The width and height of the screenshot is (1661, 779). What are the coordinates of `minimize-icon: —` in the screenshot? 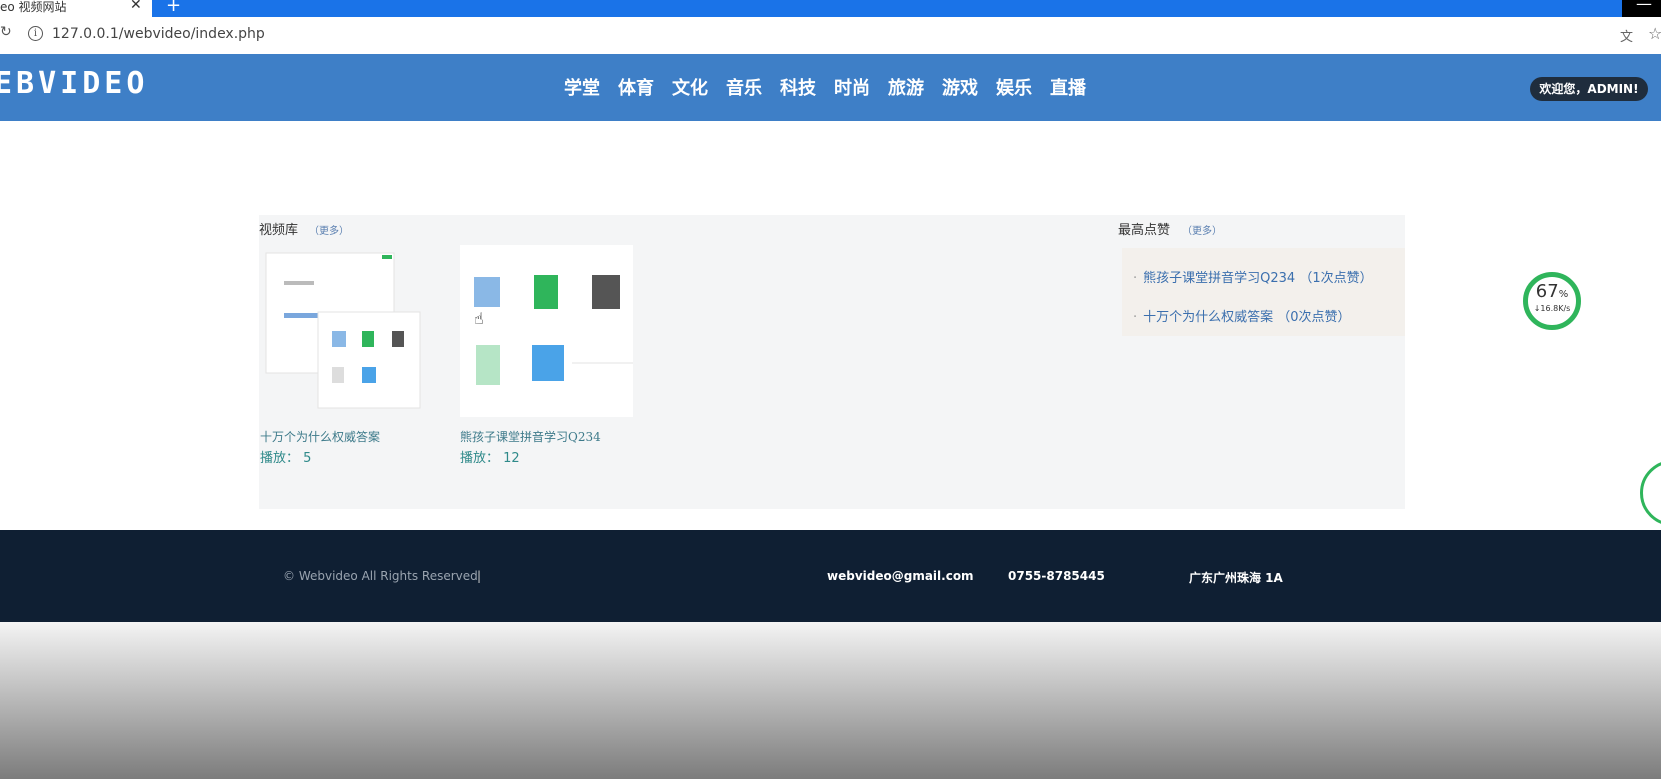 It's located at (1644, 6).